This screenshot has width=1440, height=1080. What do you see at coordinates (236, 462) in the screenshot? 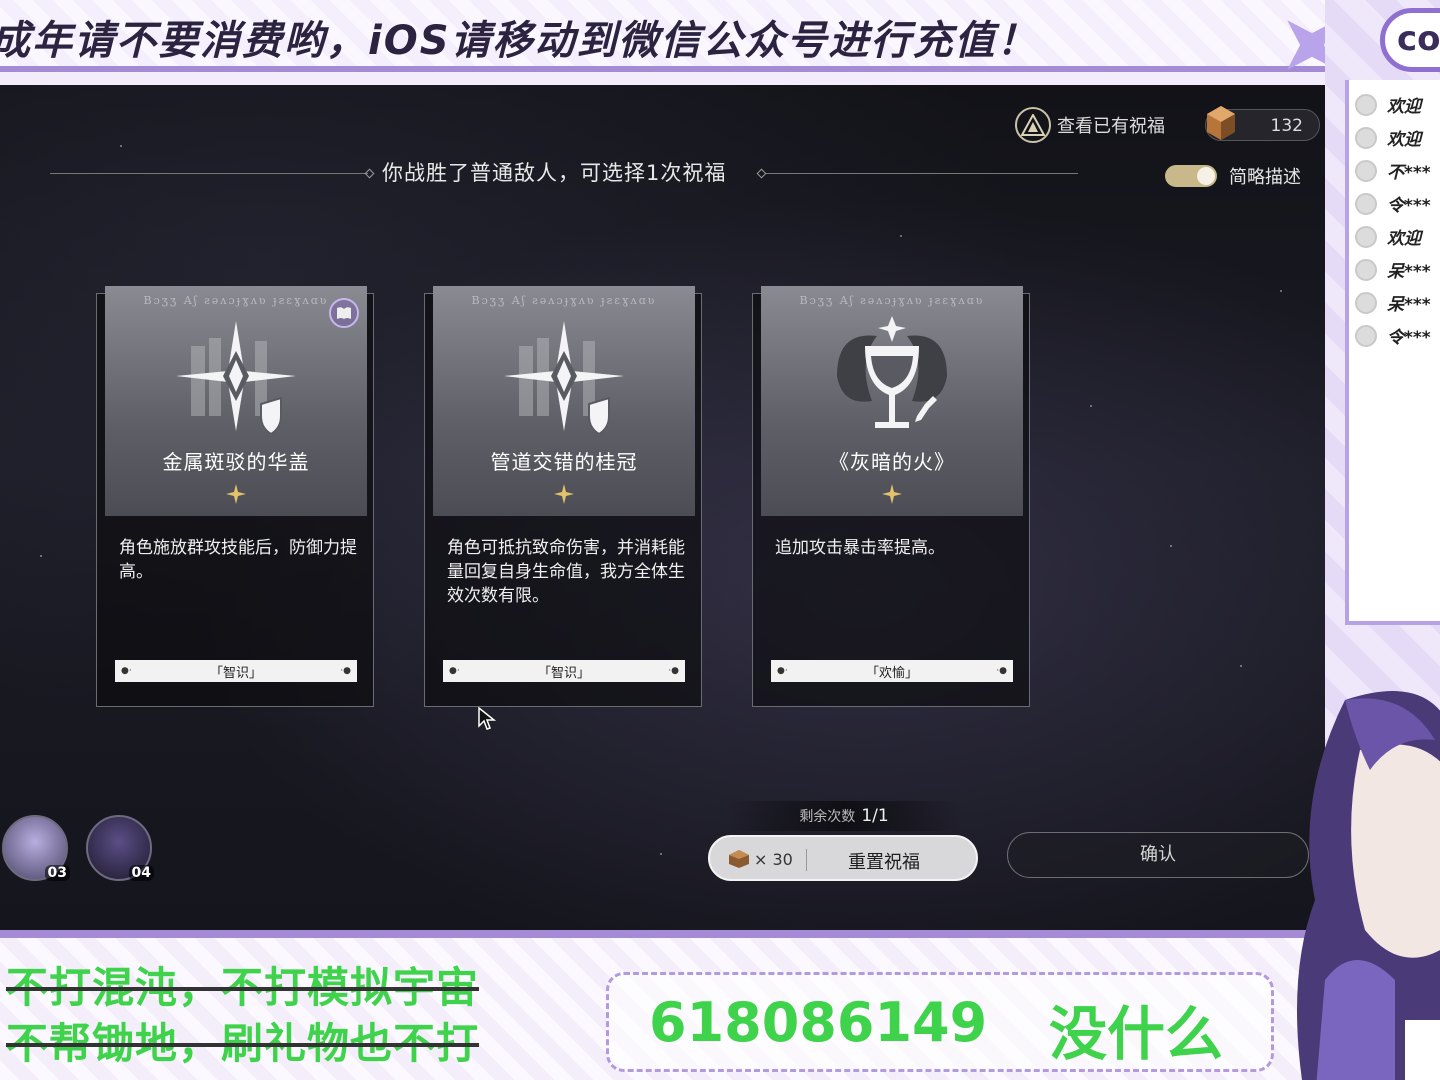
I see `blessing-name: 金属斑驳的华盖` at bounding box center [236, 462].